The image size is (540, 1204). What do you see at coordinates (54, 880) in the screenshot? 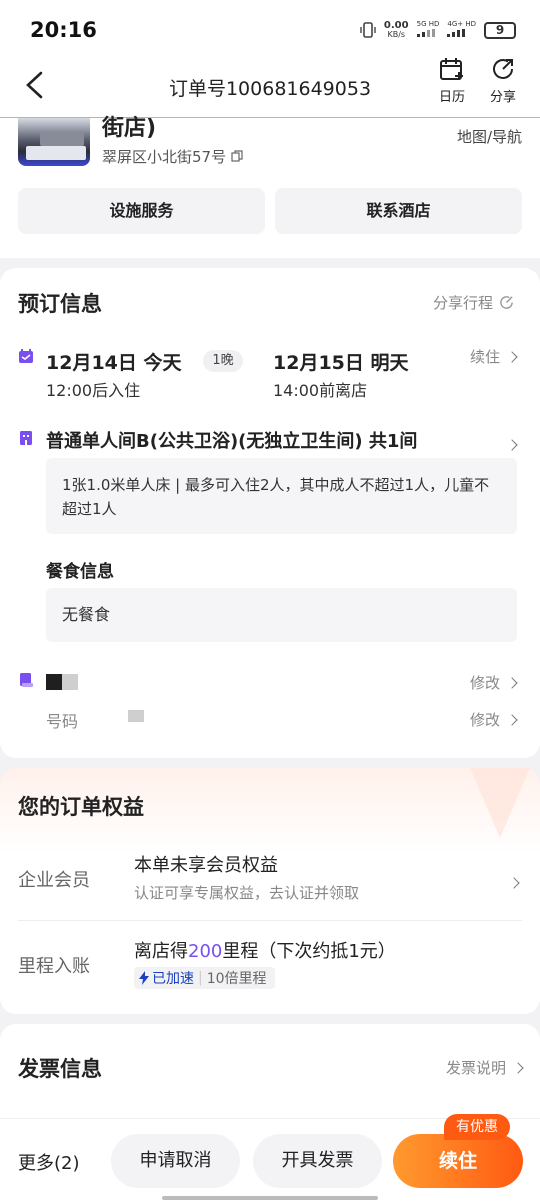
I see `corporate-member-label: 企业会员` at bounding box center [54, 880].